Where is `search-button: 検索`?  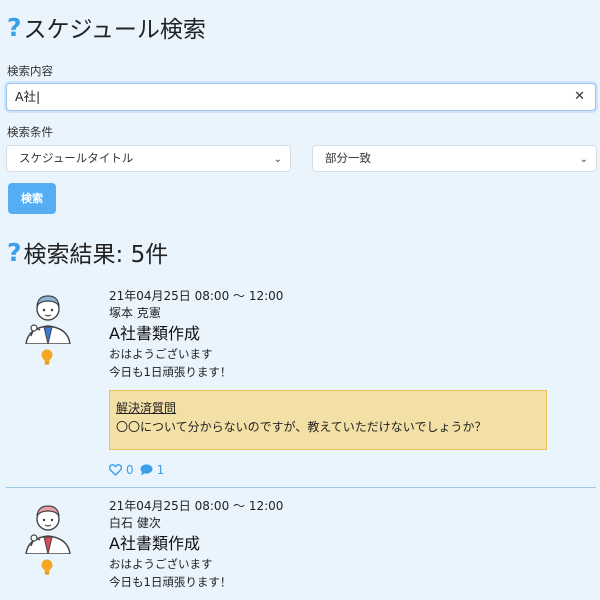
search-button: 検索 is located at coordinates (32, 198).